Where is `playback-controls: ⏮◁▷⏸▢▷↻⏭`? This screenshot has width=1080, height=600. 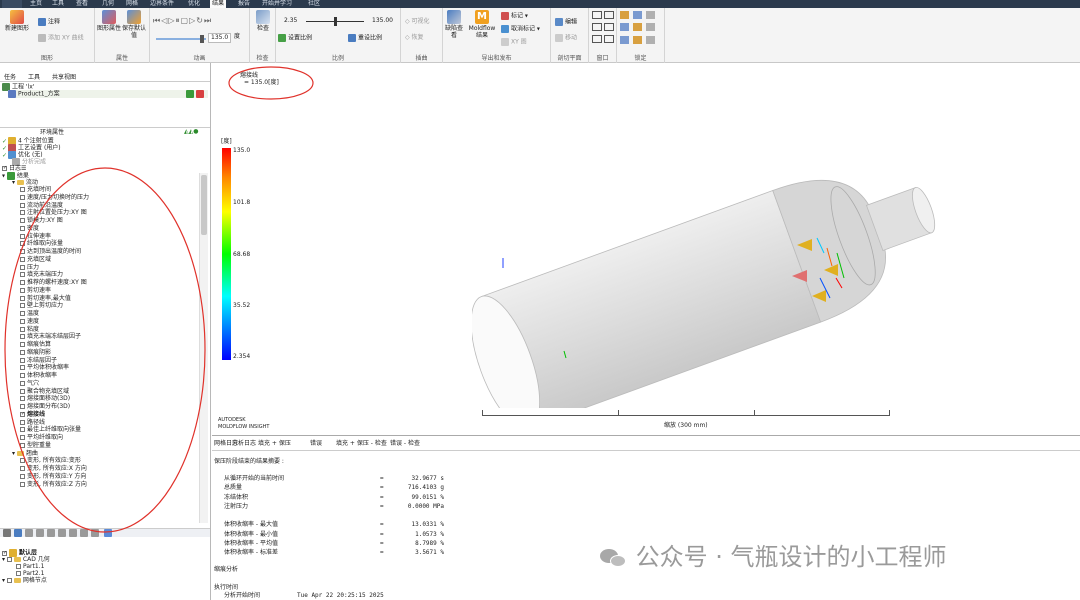 playback-controls: ⏮◁▷⏸▢▷↻⏭ is located at coordinates (182, 21).